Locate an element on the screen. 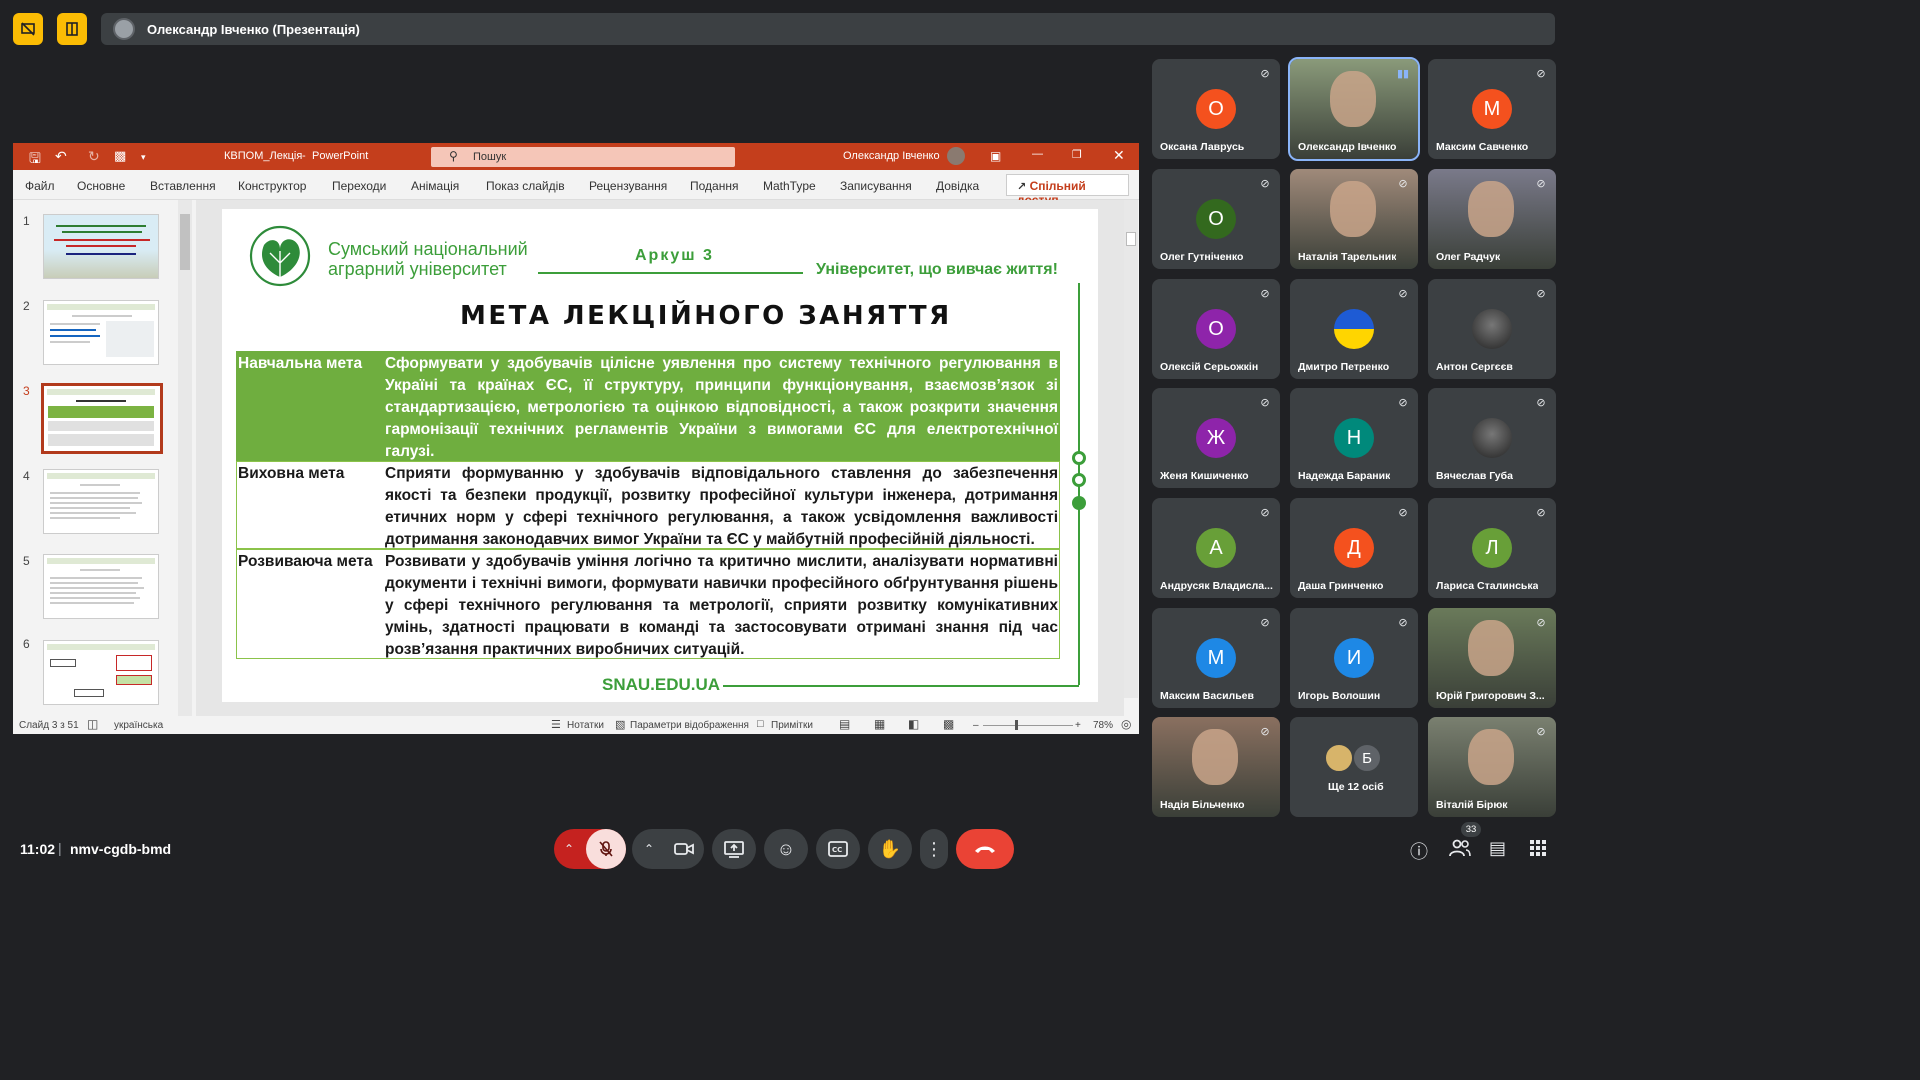 The width and height of the screenshot is (1920, 1080). activities-button is located at coordinates (1538, 850).